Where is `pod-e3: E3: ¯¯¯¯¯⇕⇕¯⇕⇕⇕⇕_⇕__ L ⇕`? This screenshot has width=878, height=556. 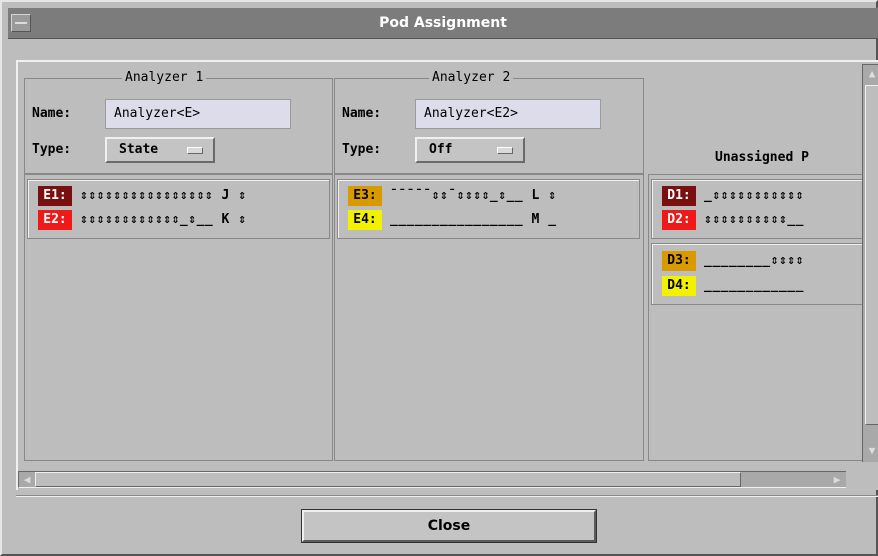
pod-e3: E3: ¯¯¯¯¯⇕⇕¯⇕⇕⇕⇕_⇕__ L ⇕ is located at coordinates (452, 197).